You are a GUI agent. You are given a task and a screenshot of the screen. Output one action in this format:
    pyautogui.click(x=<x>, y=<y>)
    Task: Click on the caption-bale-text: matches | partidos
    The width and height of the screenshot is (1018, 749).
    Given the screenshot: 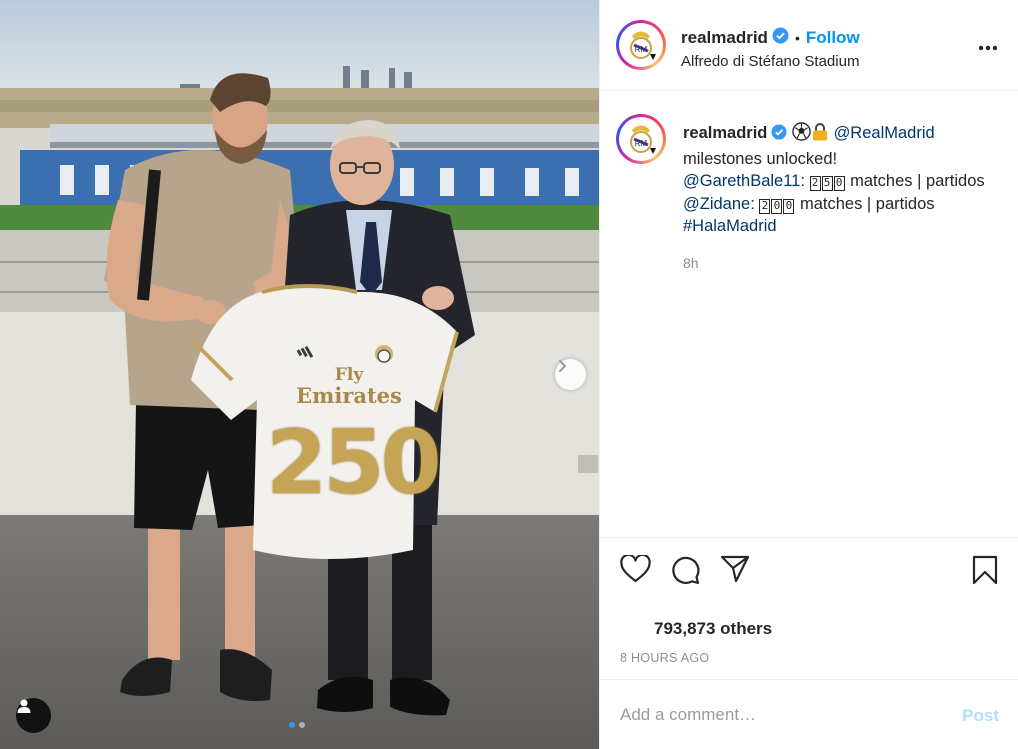 What is the action you would take?
    pyautogui.click(x=917, y=181)
    